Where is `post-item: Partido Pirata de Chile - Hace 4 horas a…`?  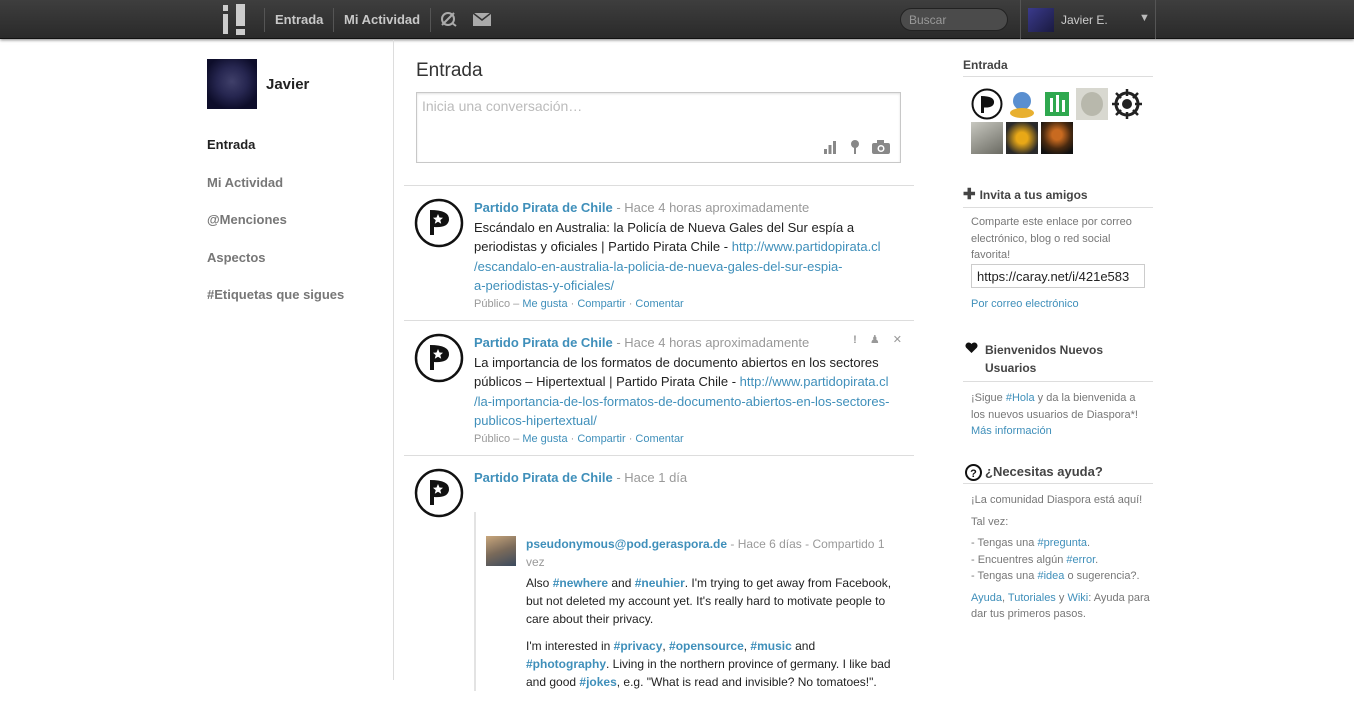
post-item: Partido Pirata de Chile - Hace 4 horas a… is located at coordinates (659, 252).